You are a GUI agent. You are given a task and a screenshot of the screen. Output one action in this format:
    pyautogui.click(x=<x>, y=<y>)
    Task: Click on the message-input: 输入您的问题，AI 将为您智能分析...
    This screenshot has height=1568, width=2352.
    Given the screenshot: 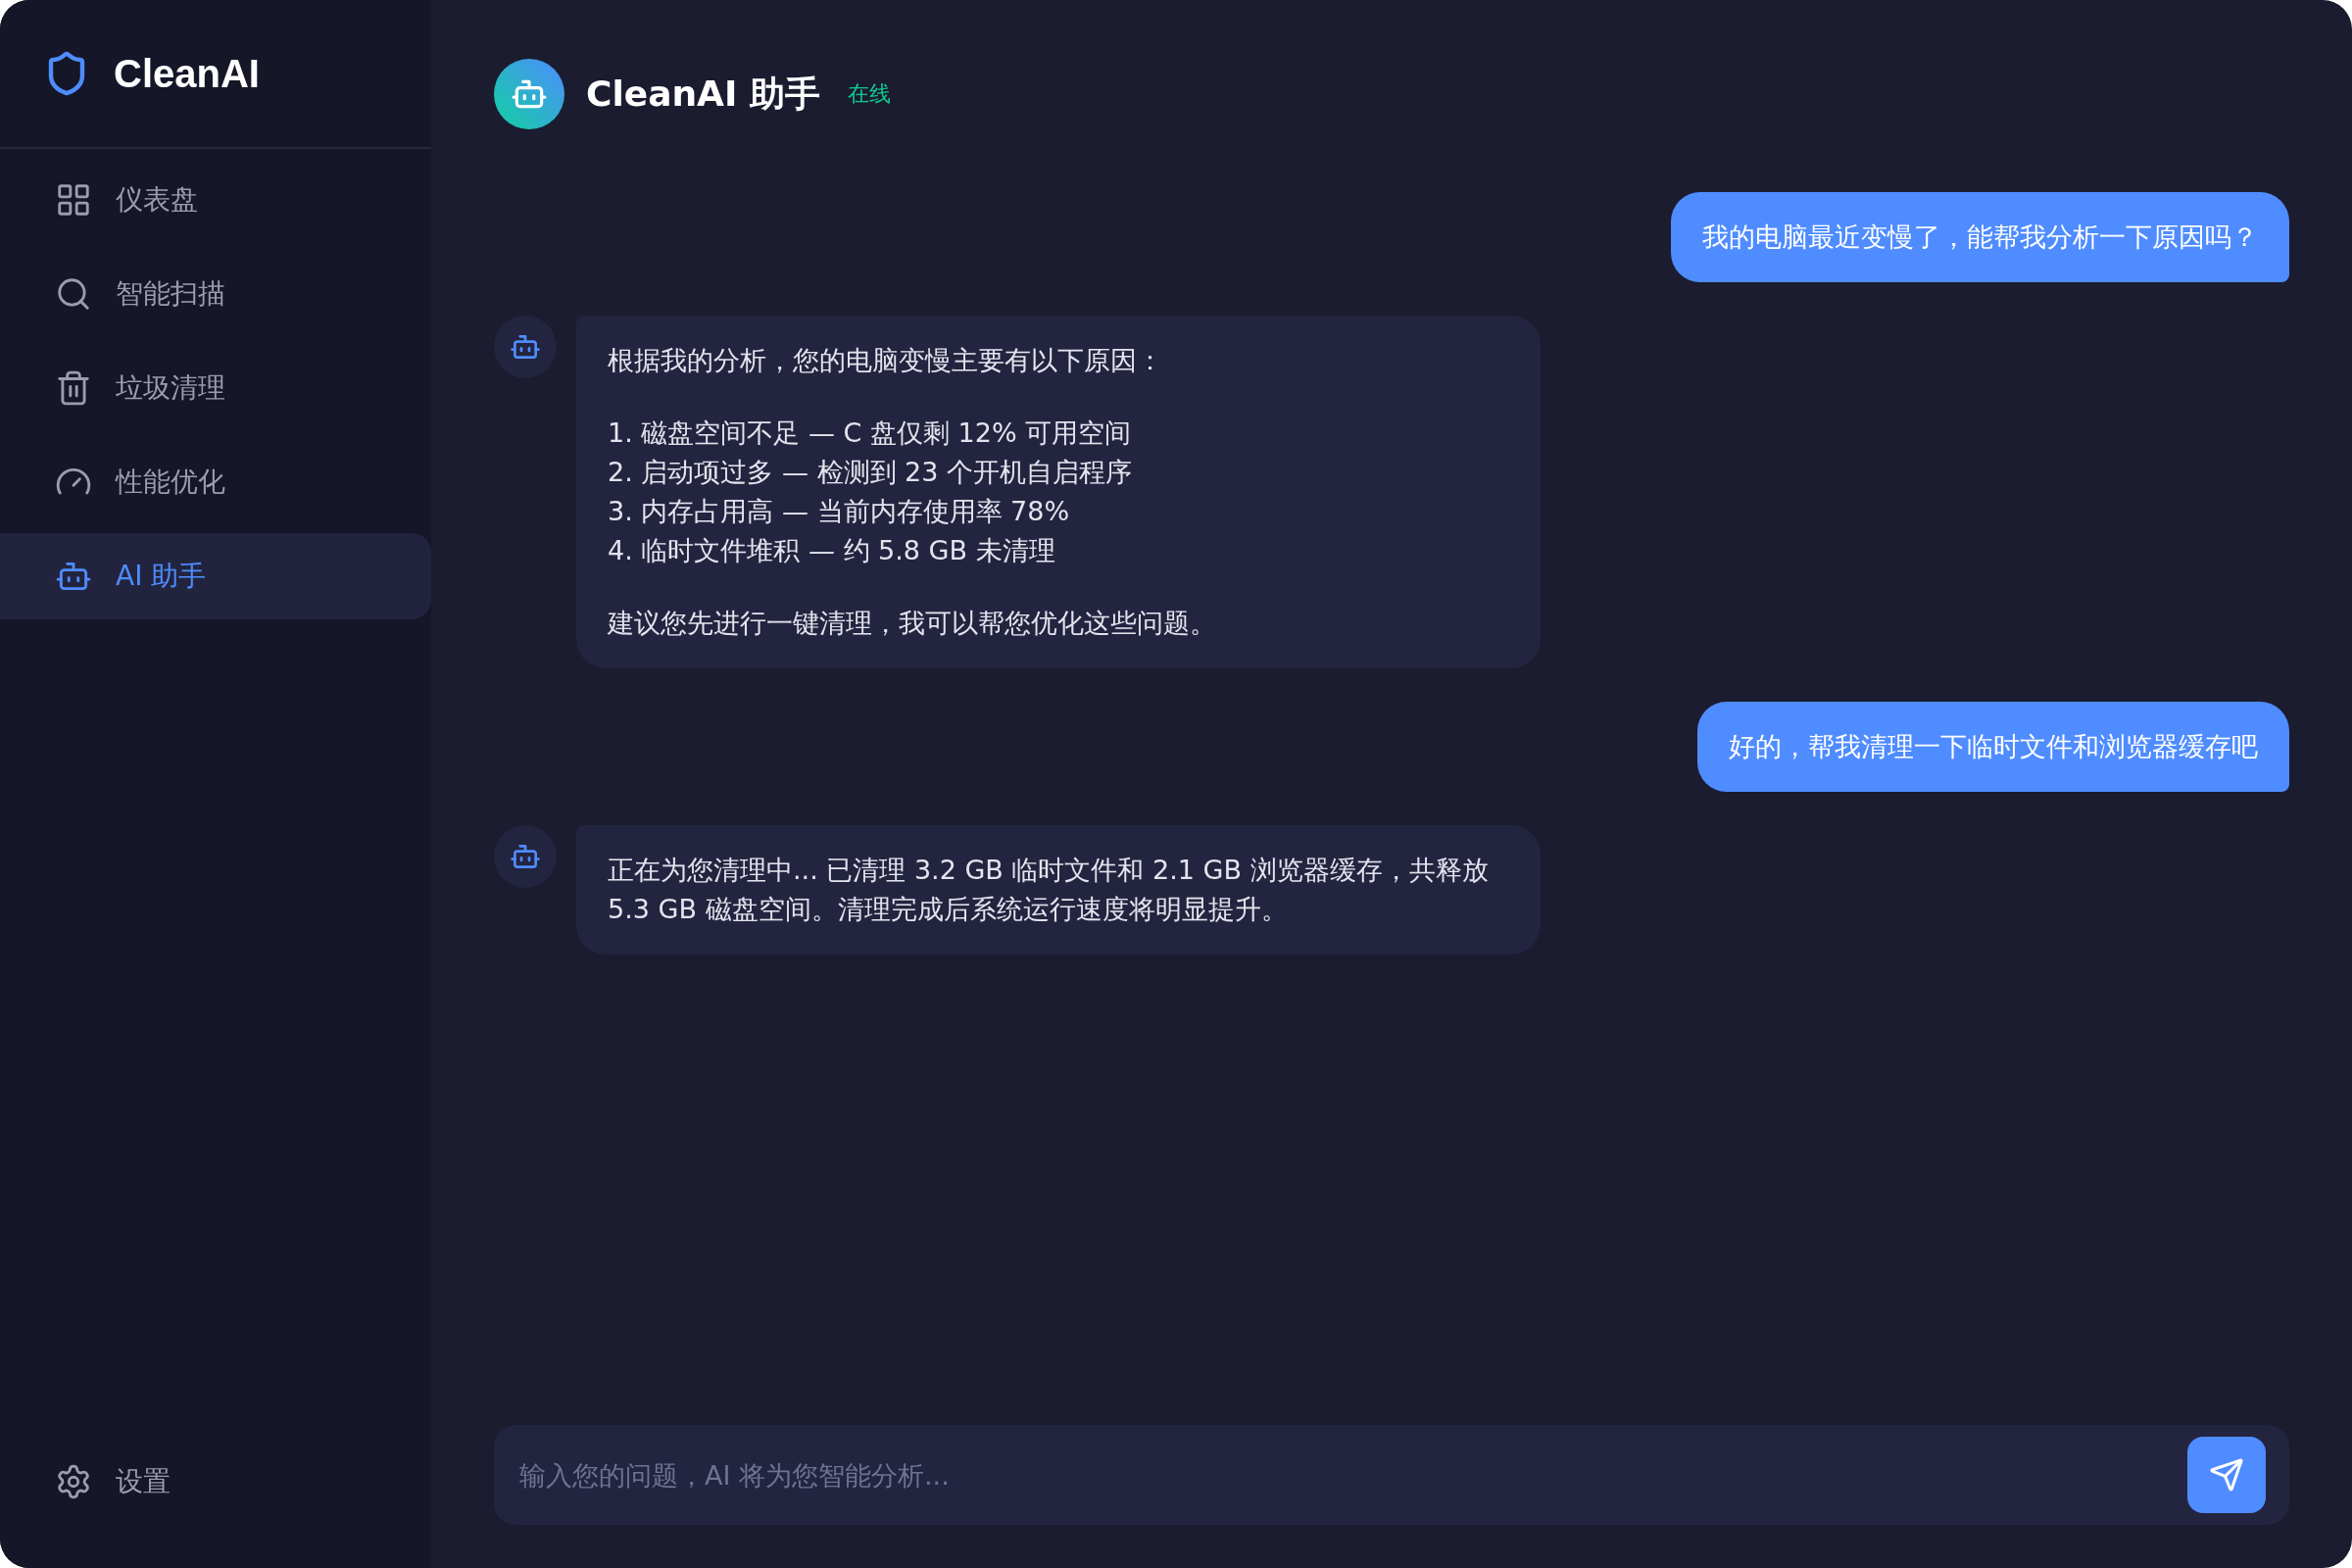 What is the action you would take?
    pyautogui.click(x=1344, y=1475)
    